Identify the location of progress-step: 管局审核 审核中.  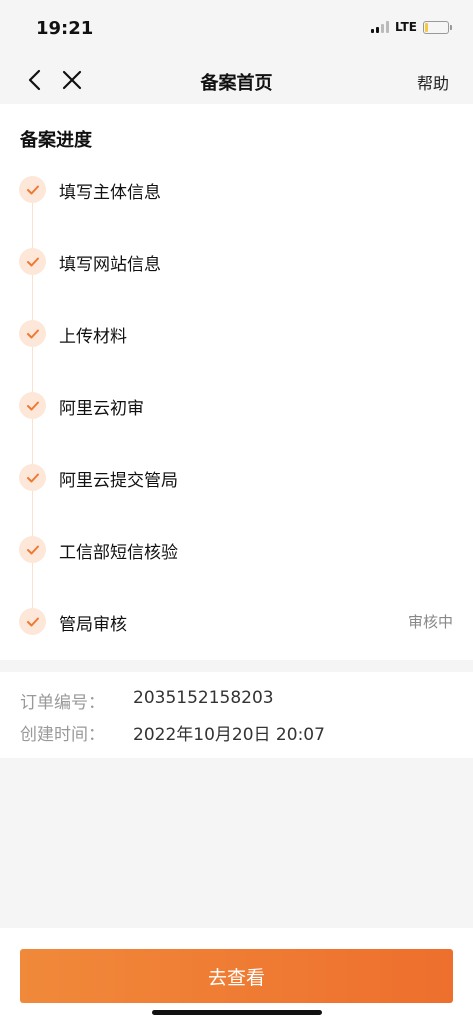
(236, 622).